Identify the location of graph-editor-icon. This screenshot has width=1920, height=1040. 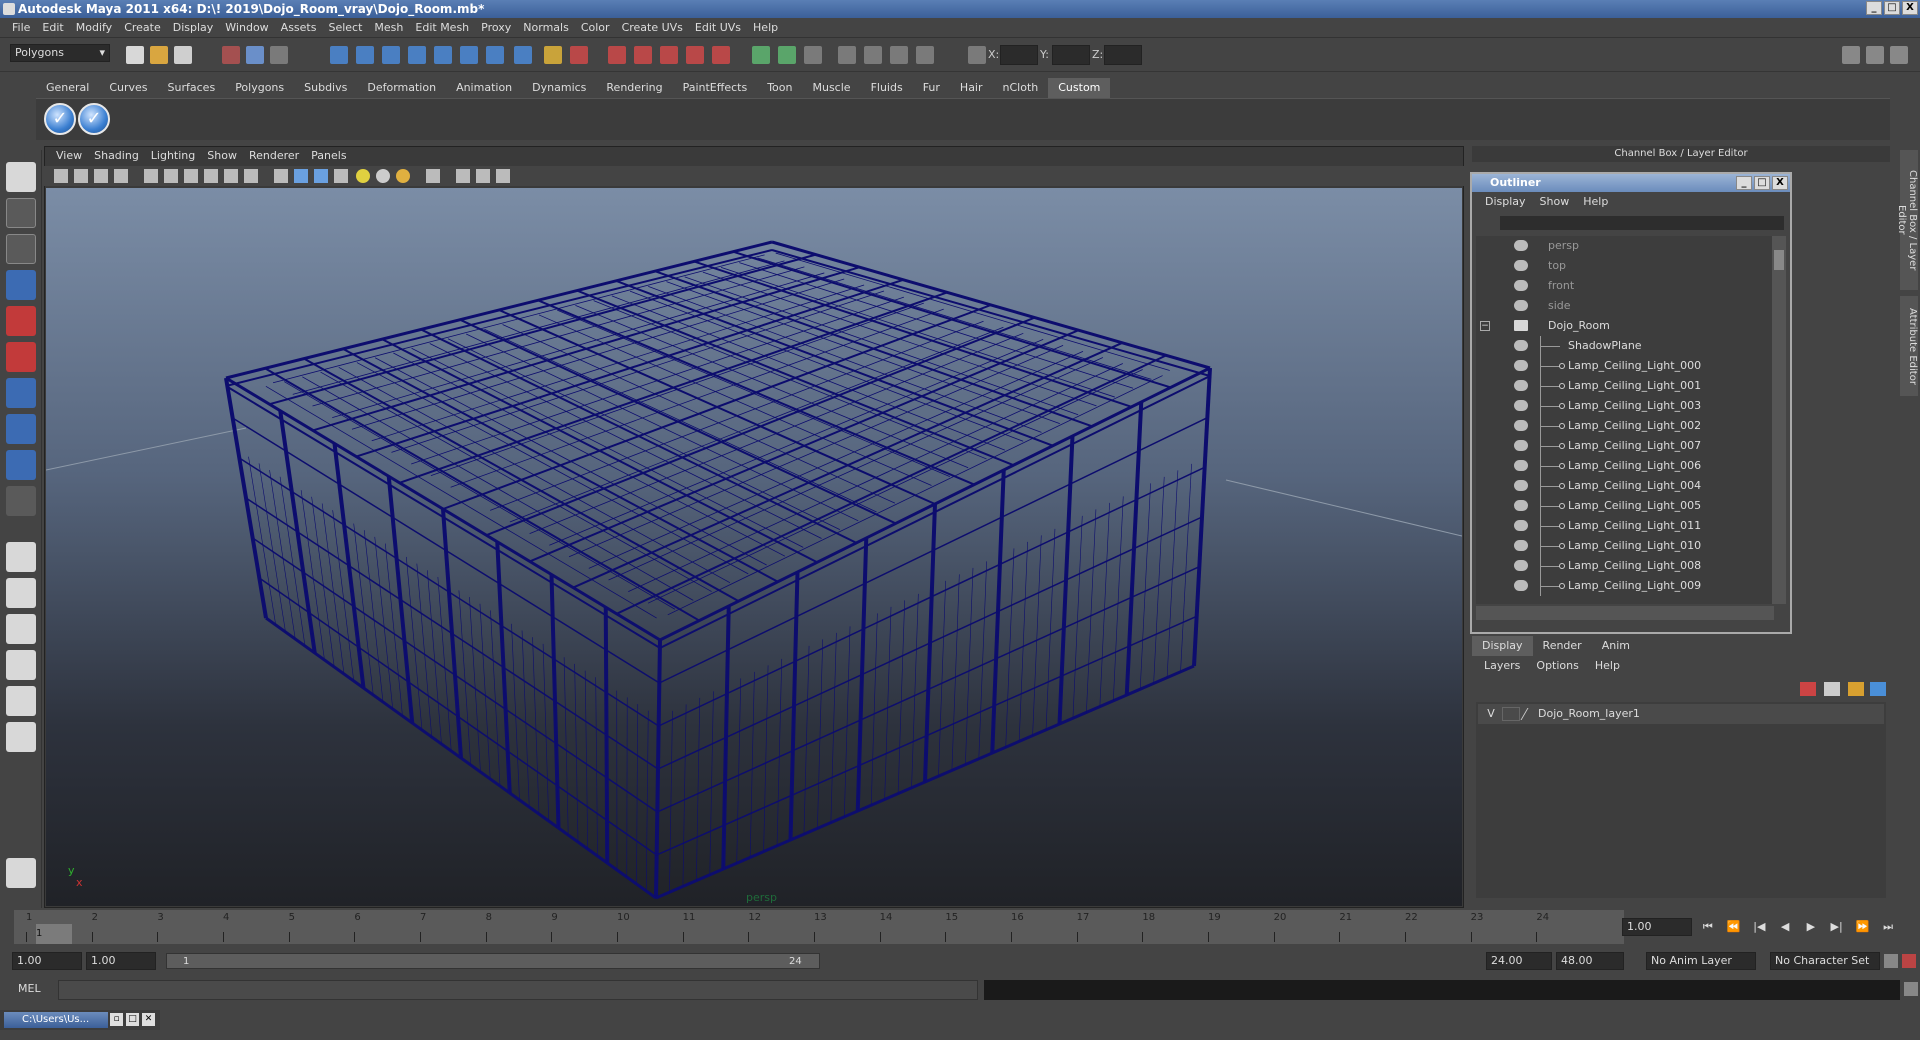
(873, 55).